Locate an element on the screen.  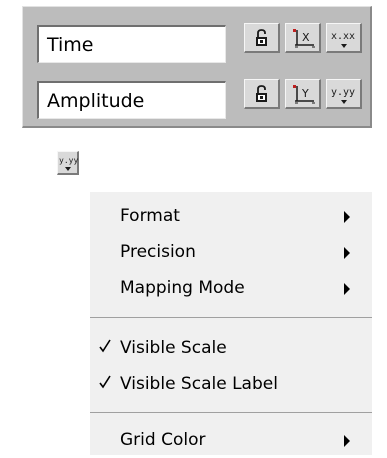
y-scale-format-button: y.yy is located at coordinates (344, 94).